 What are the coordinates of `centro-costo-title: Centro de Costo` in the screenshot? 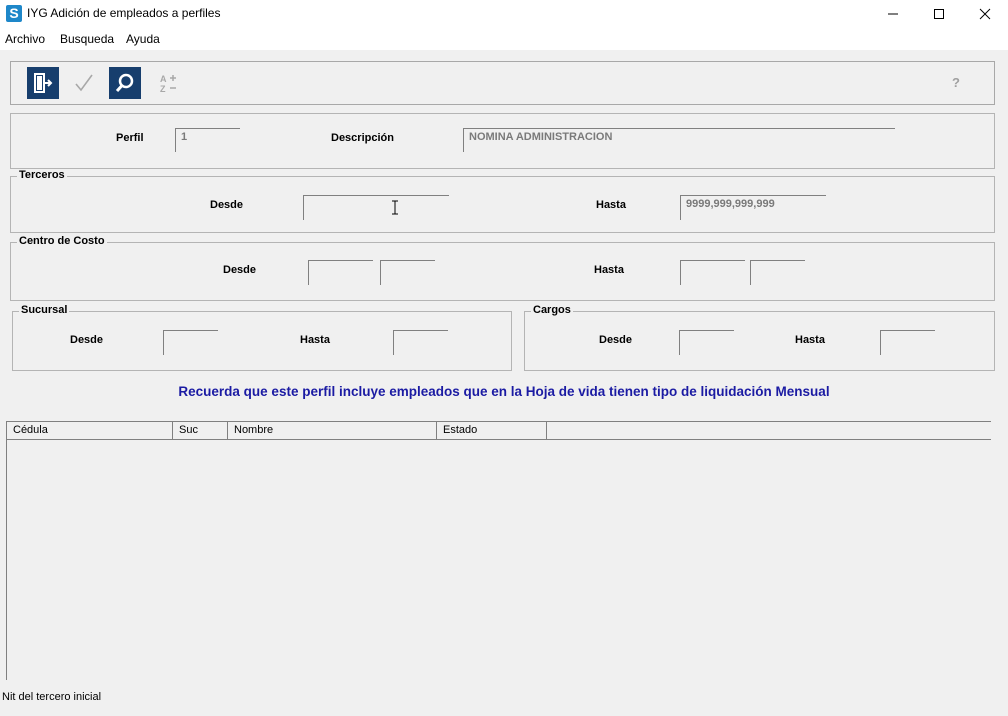 It's located at (62, 241).